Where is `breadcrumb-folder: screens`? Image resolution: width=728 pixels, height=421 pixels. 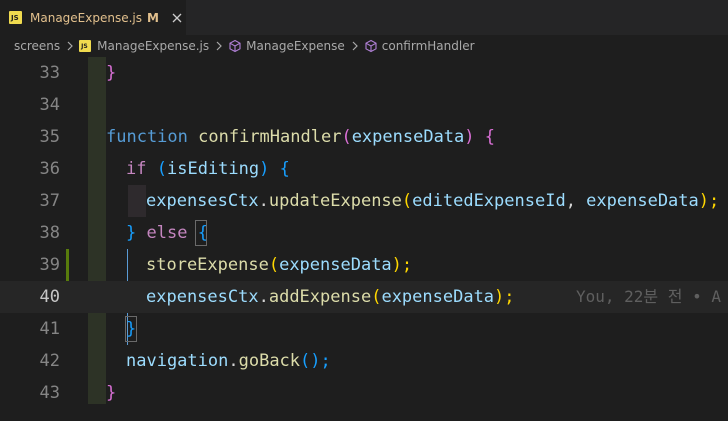
breadcrumb-folder: screens is located at coordinates (37, 46).